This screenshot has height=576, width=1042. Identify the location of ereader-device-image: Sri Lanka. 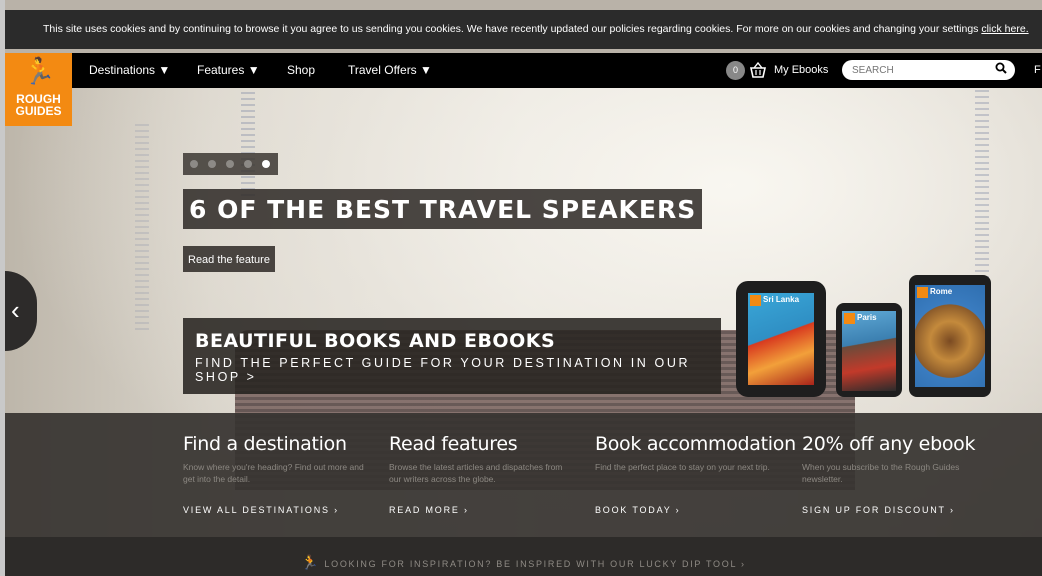
(781, 339).